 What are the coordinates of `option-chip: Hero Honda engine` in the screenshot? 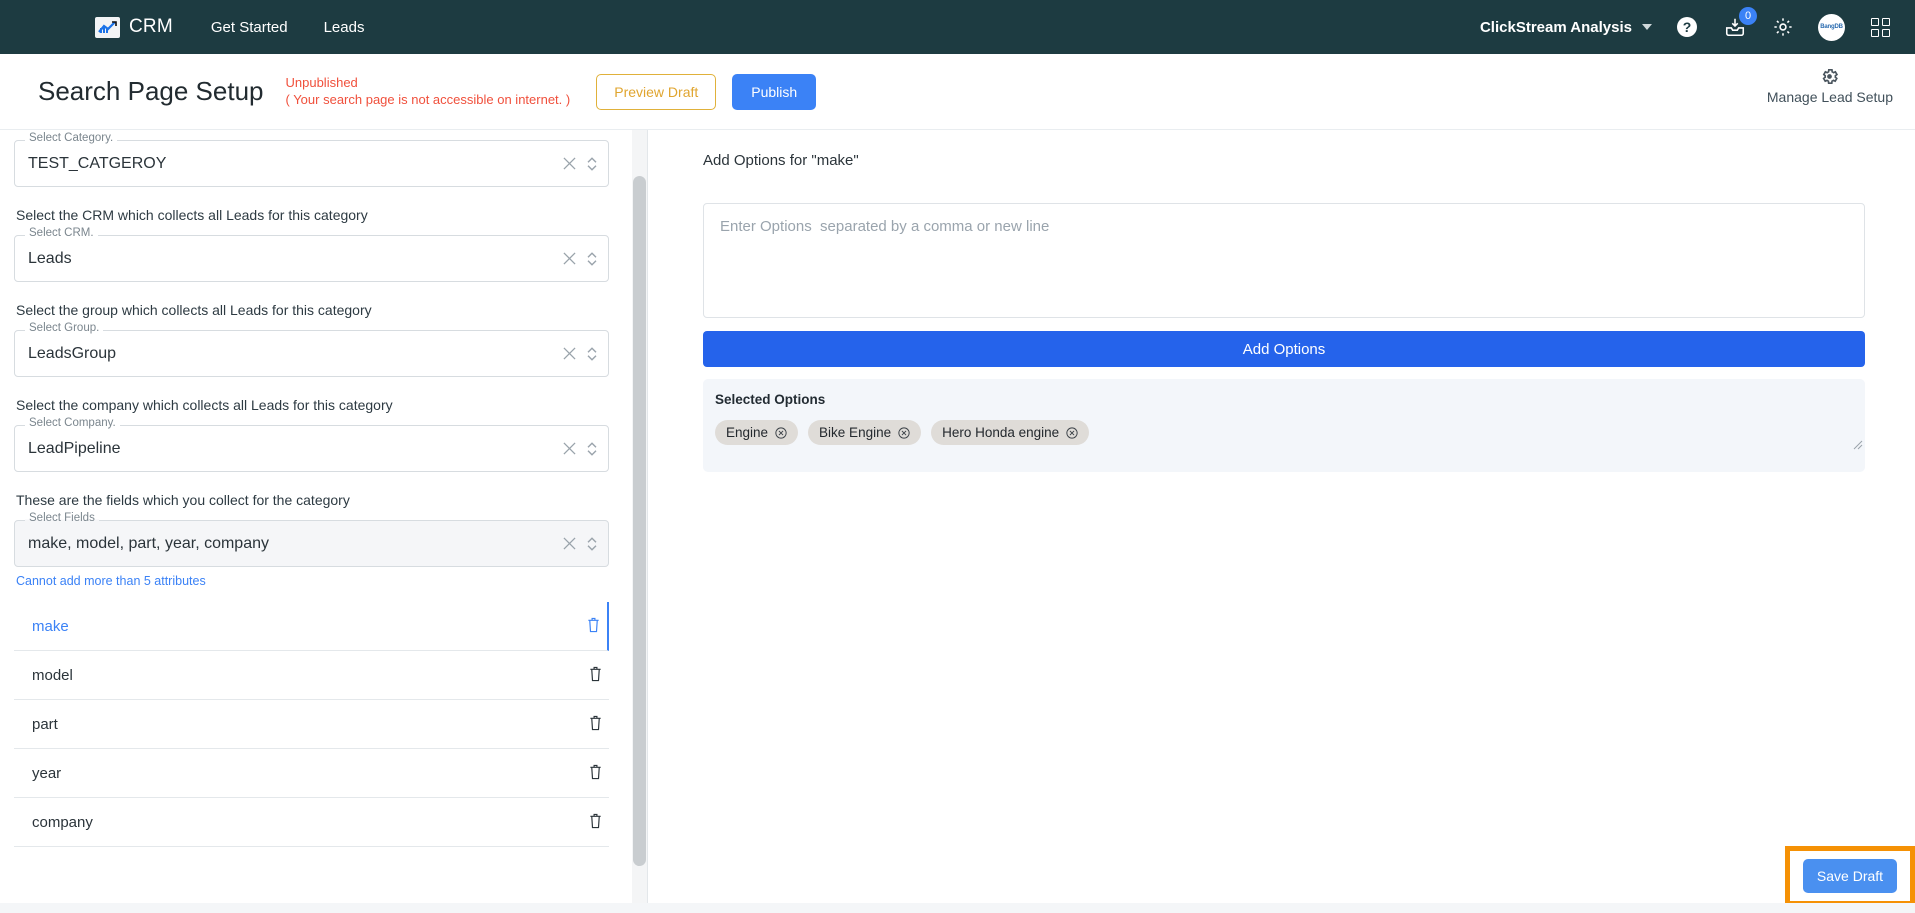 It's located at (1010, 432).